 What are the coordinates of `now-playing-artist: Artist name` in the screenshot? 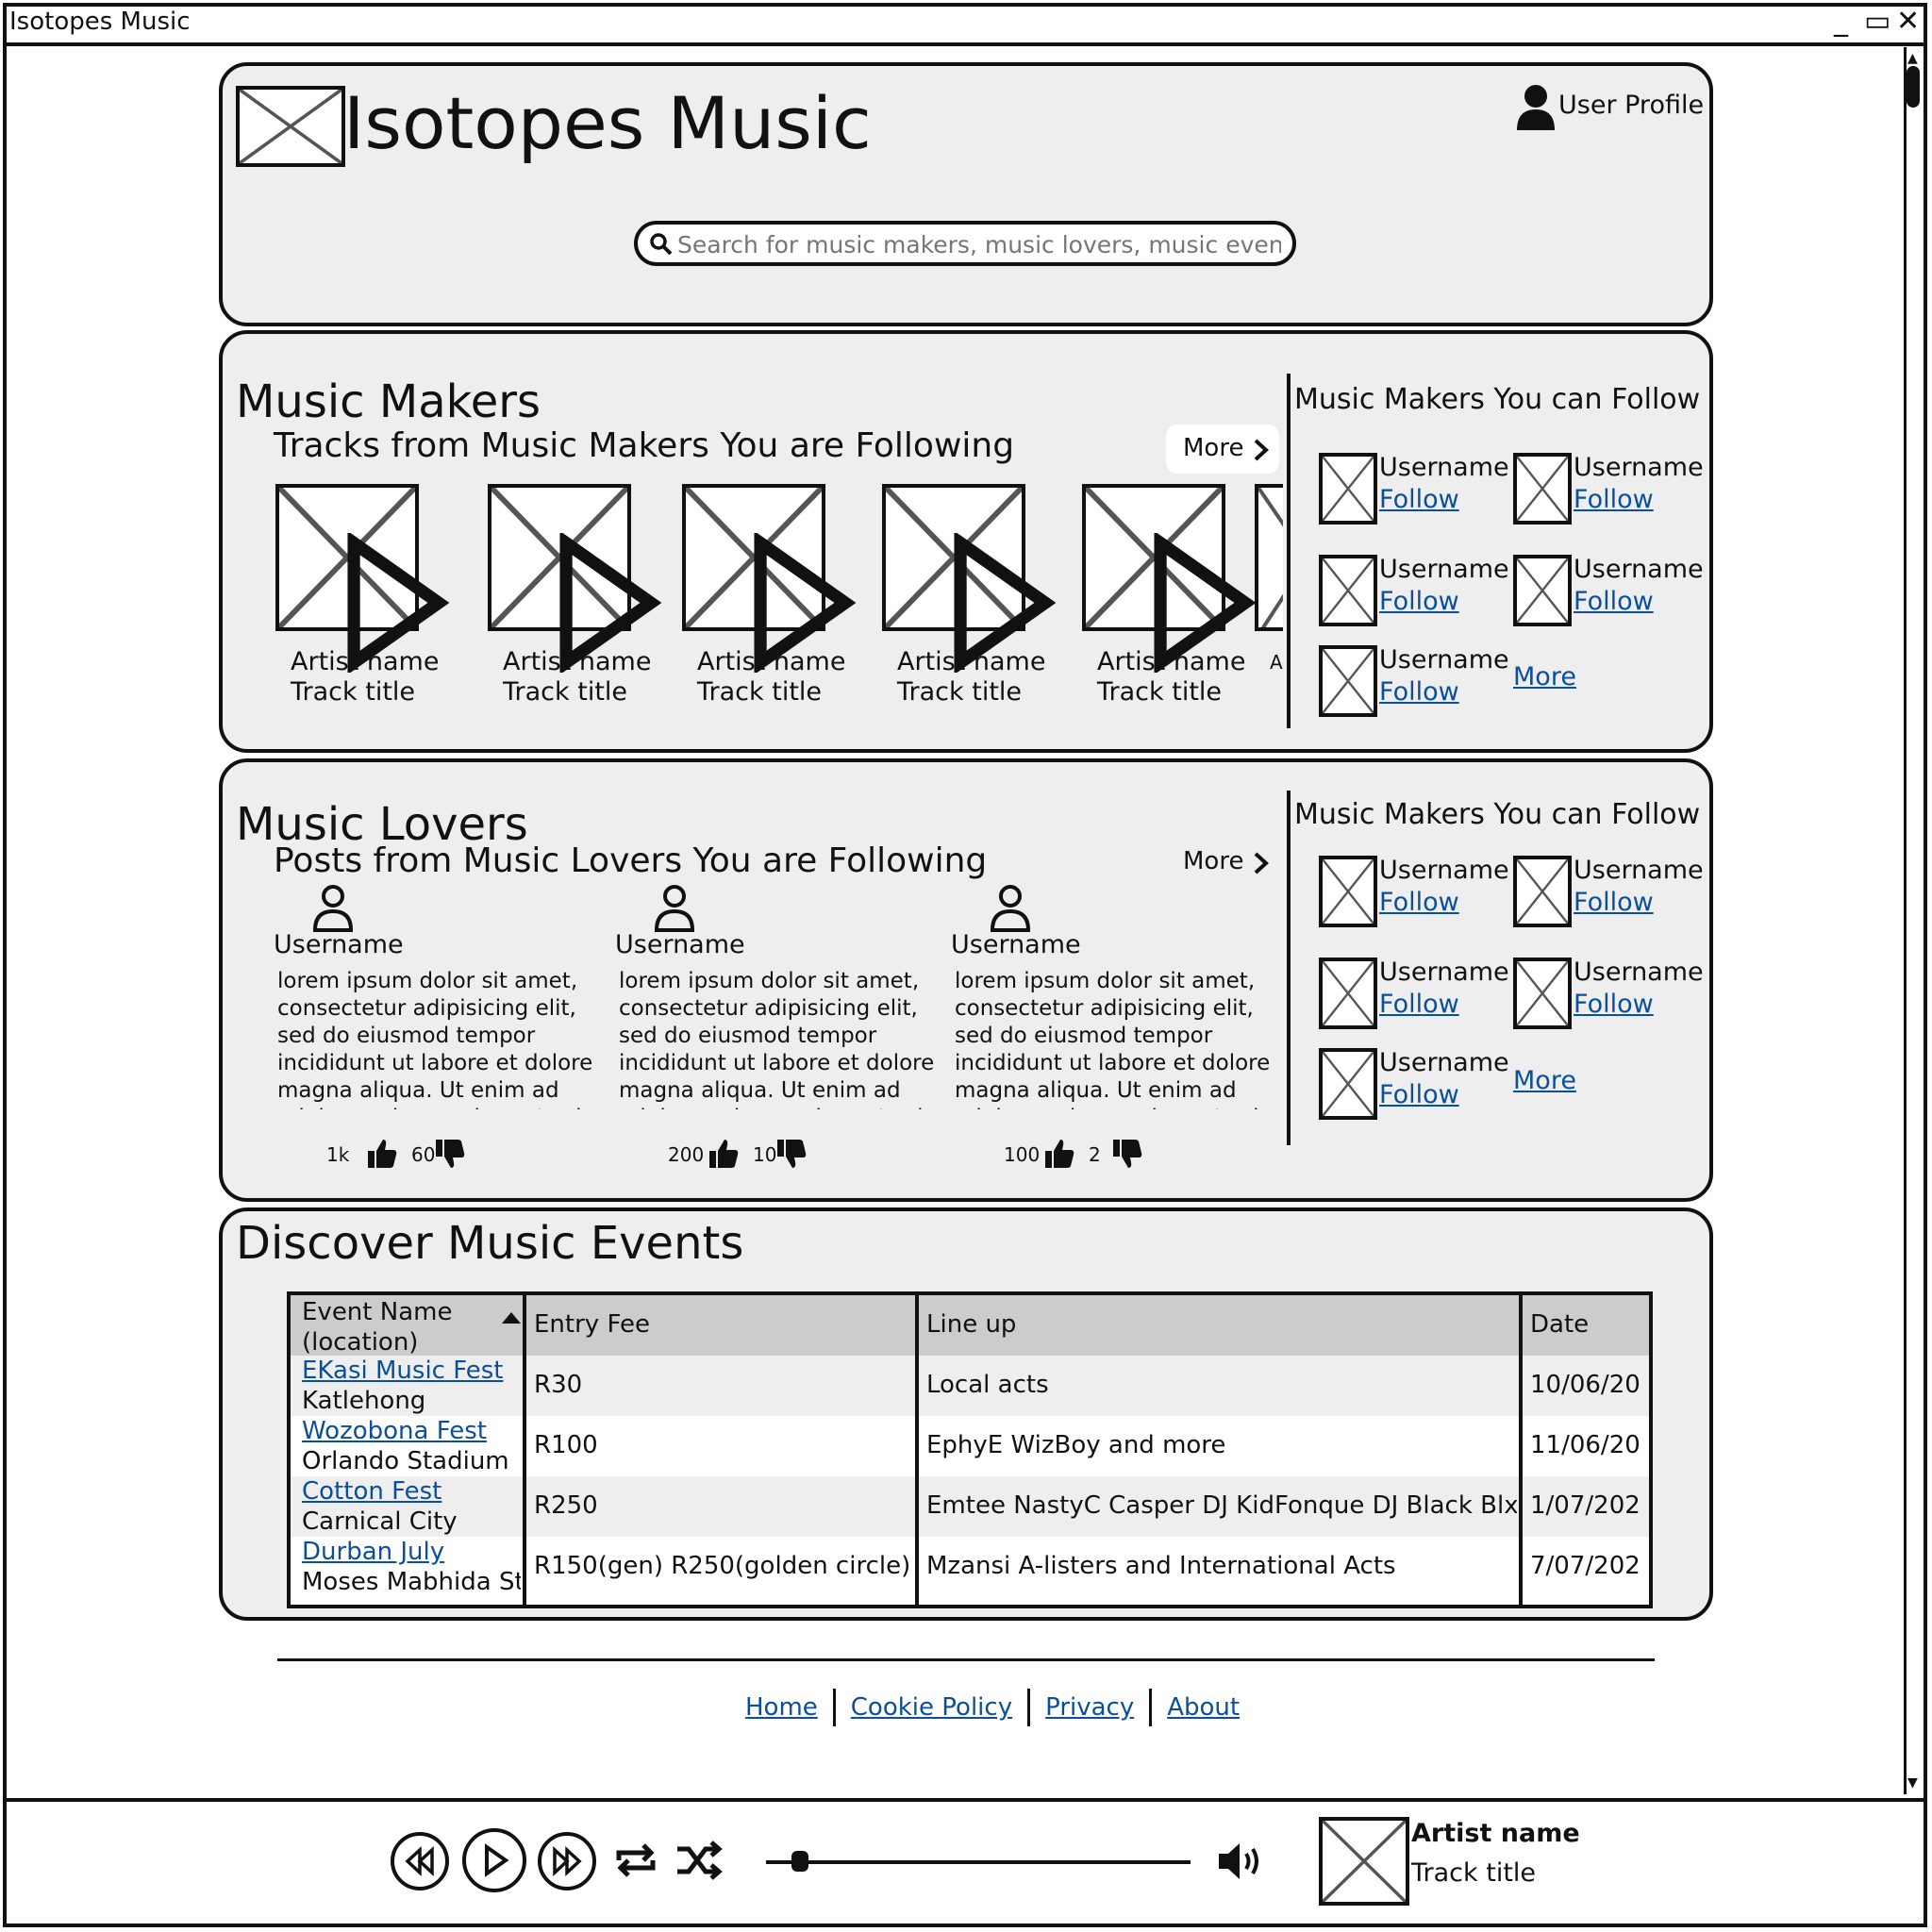 It's located at (1496, 1834).